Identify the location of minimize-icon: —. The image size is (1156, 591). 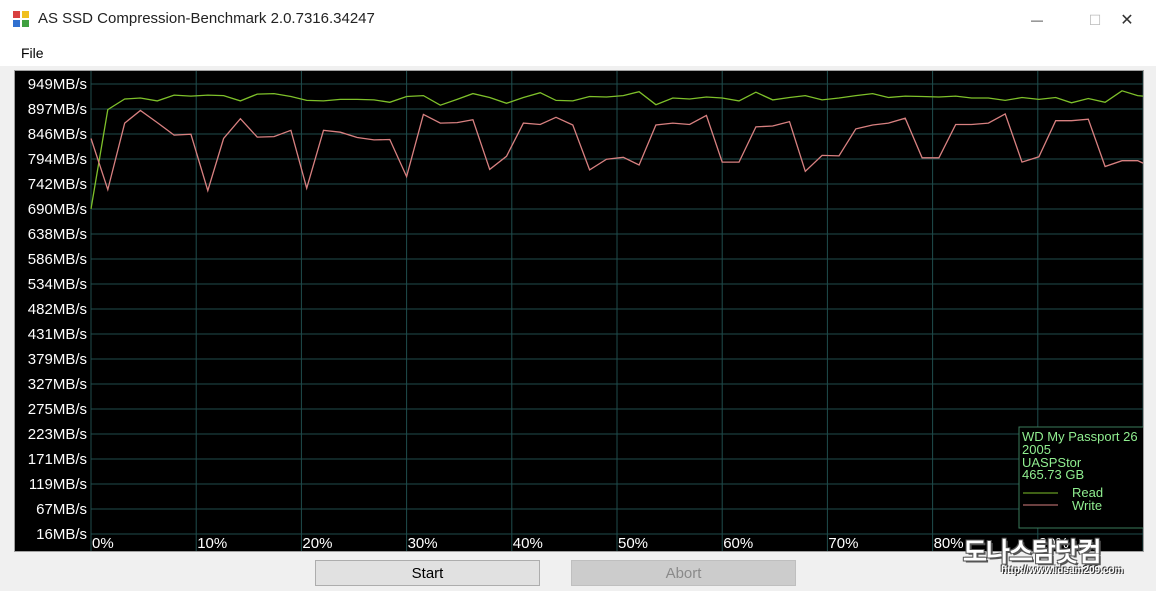
(1037, 20).